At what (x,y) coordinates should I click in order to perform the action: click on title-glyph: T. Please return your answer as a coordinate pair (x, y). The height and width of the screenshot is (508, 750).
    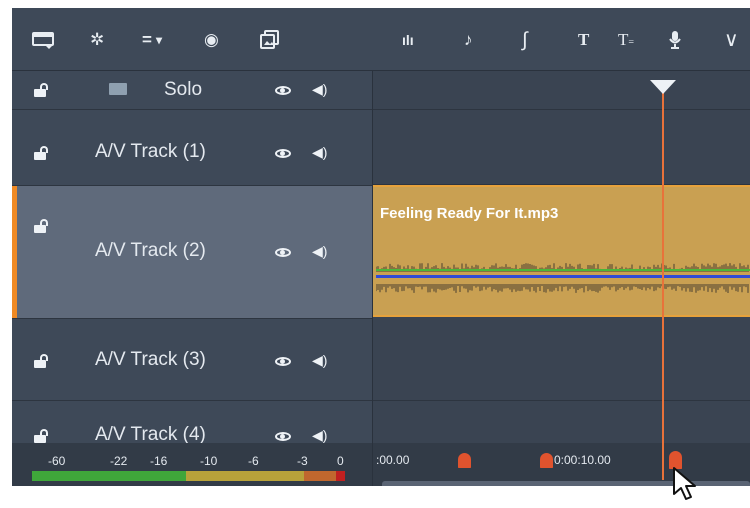
    Looking at the image, I should click on (584, 39).